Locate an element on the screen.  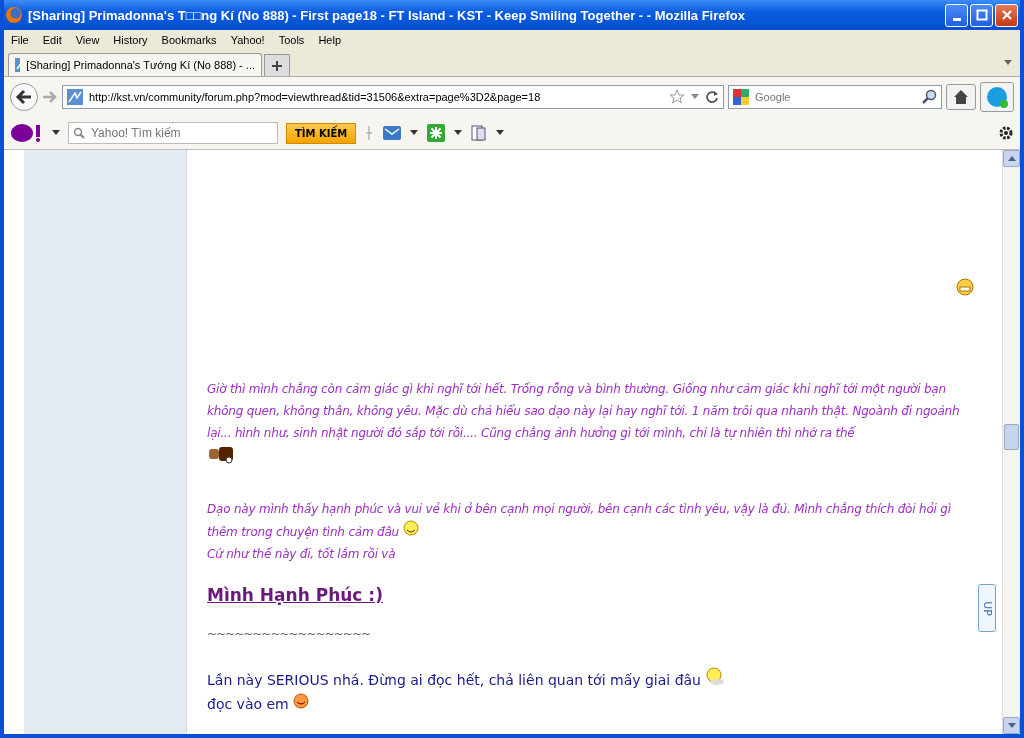
menu-item: History is located at coordinates (130, 40).